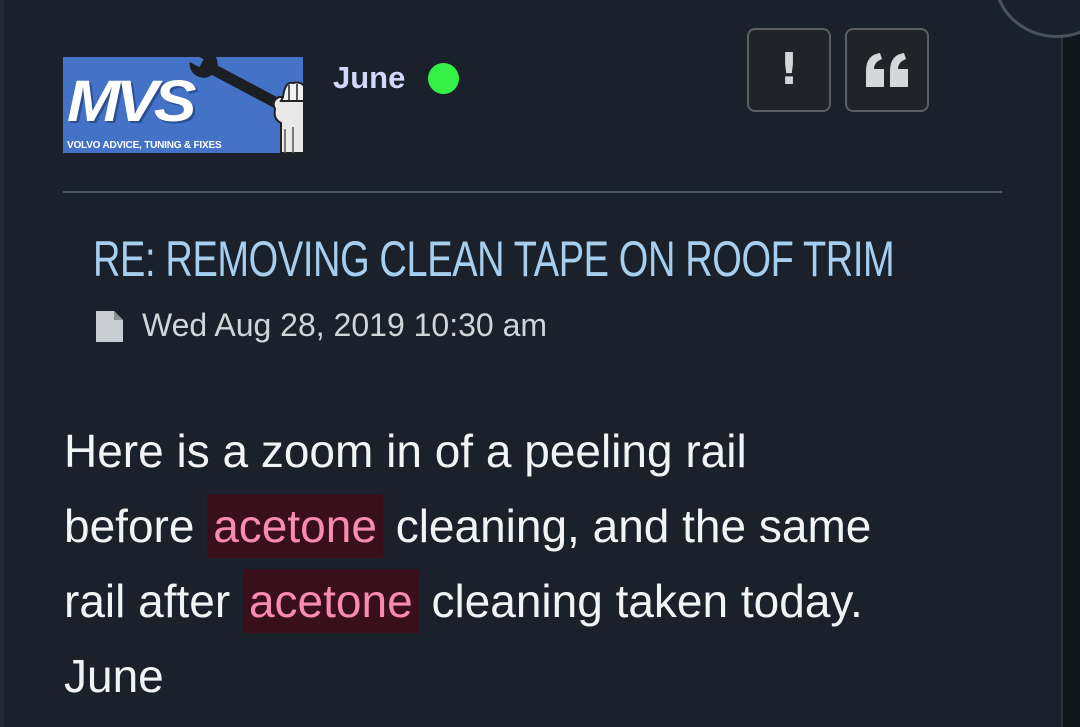 This screenshot has width=1080, height=727. I want to click on signature: June, so click(114, 676).